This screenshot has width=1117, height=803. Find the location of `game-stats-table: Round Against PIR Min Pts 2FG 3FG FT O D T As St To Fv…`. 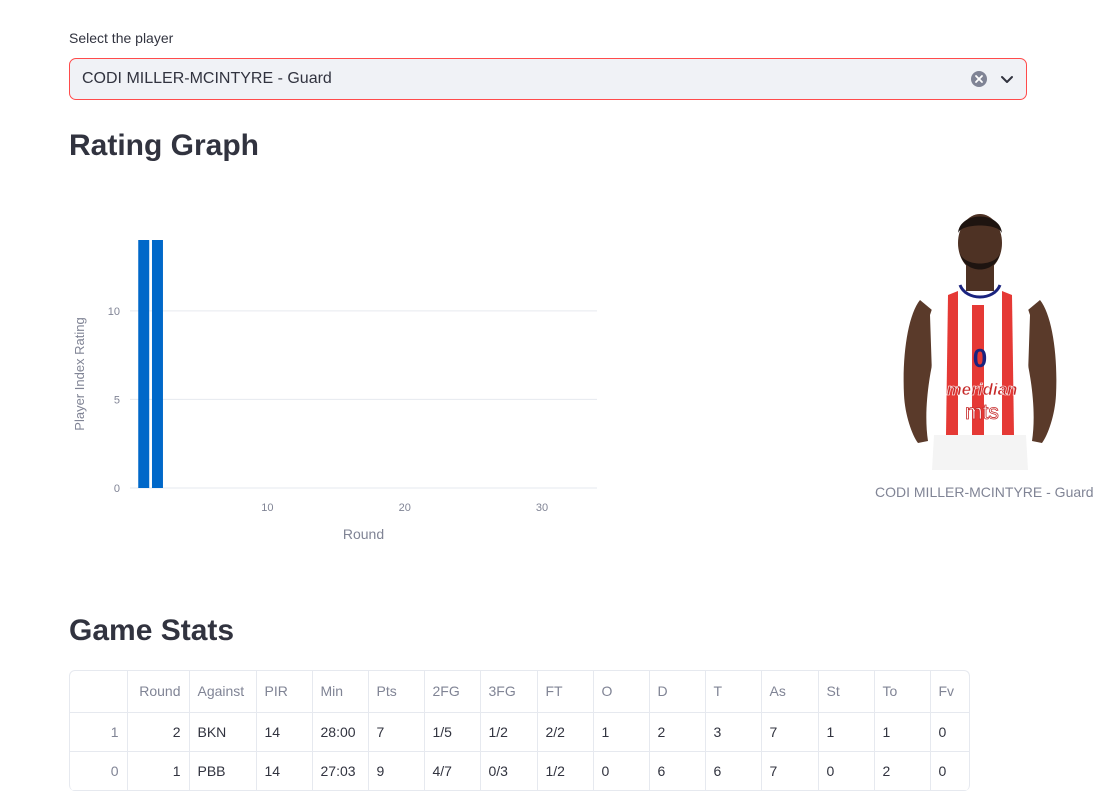

game-stats-table: Round Against PIR Min Pts 2FG 3FG FT O D T As St To Fv… is located at coordinates (519, 730).